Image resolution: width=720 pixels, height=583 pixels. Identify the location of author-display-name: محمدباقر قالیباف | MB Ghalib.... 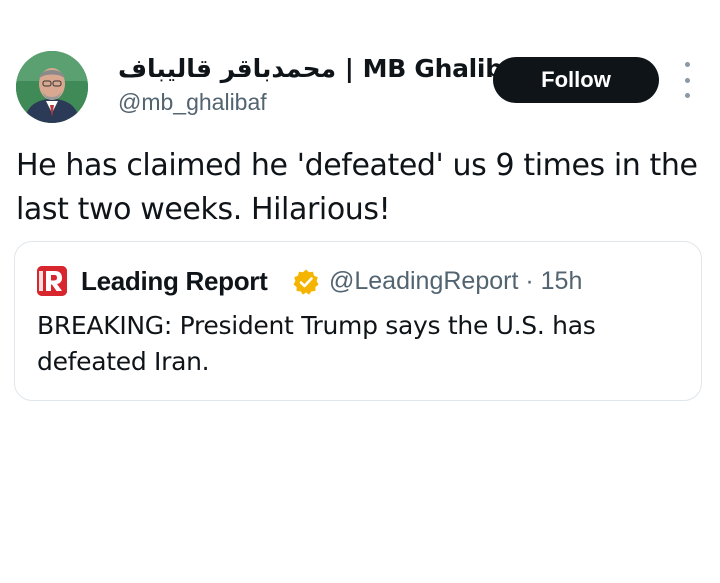
(324, 68).